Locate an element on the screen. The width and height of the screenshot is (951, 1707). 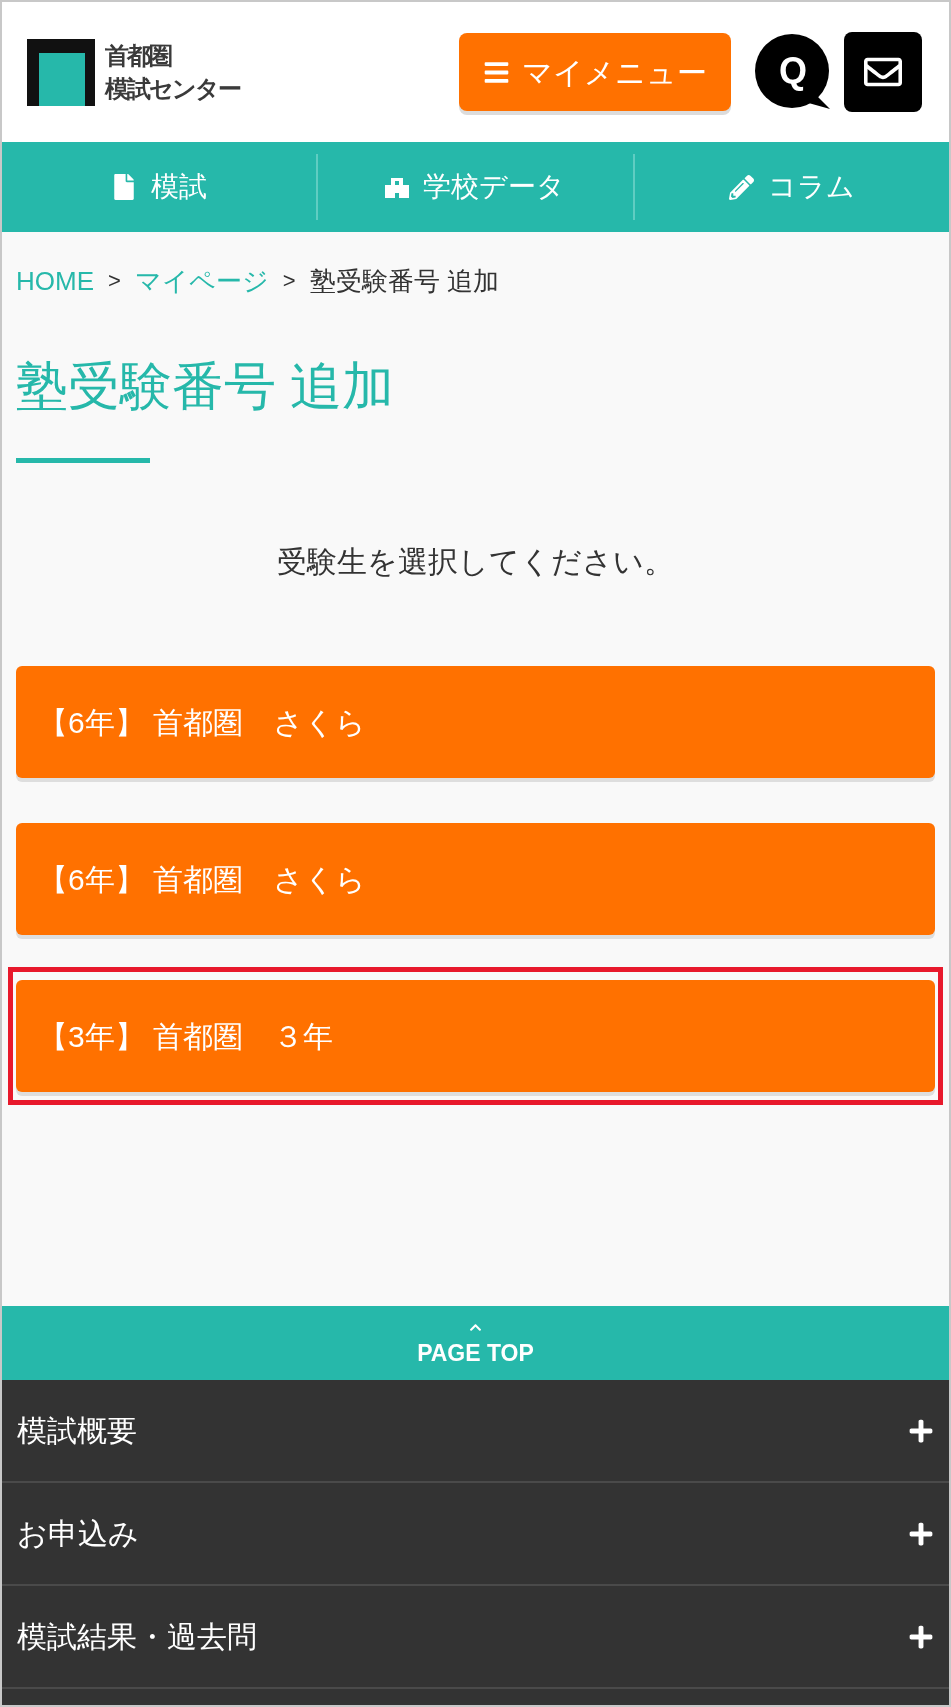
logo-text: 首都圏 is located at coordinates (139, 56).